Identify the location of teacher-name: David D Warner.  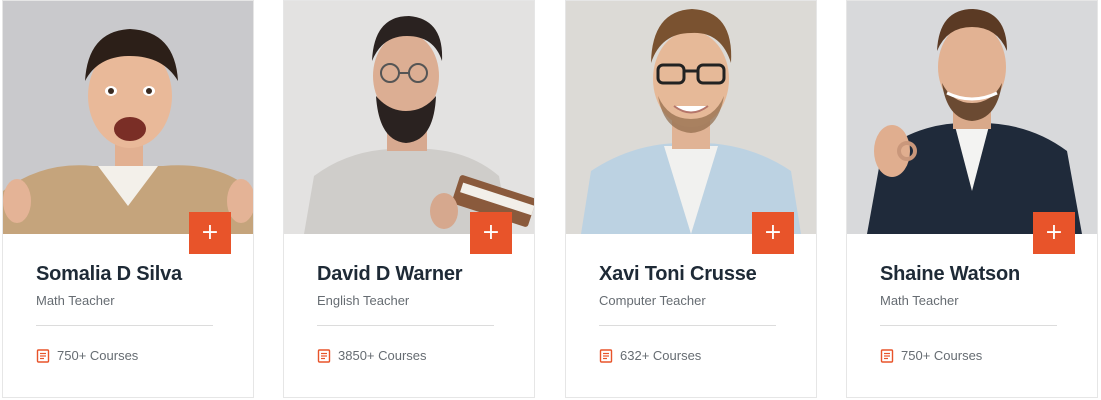
(405, 274).